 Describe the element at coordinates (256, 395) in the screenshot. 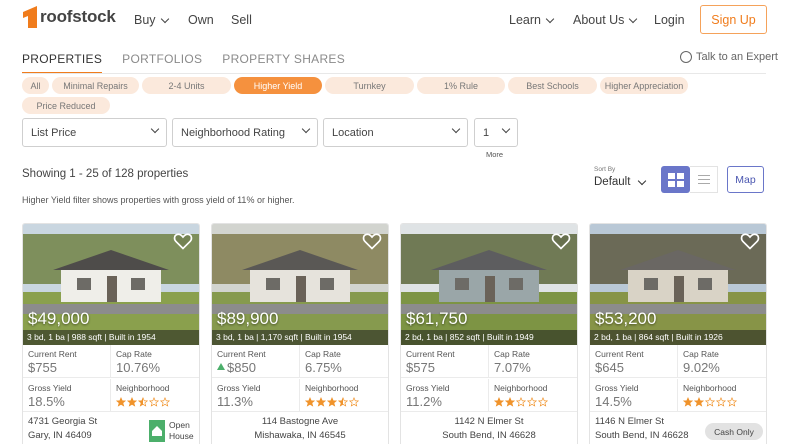

I see `gross-yield-cell: Gross Yield 11.3%` at that location.